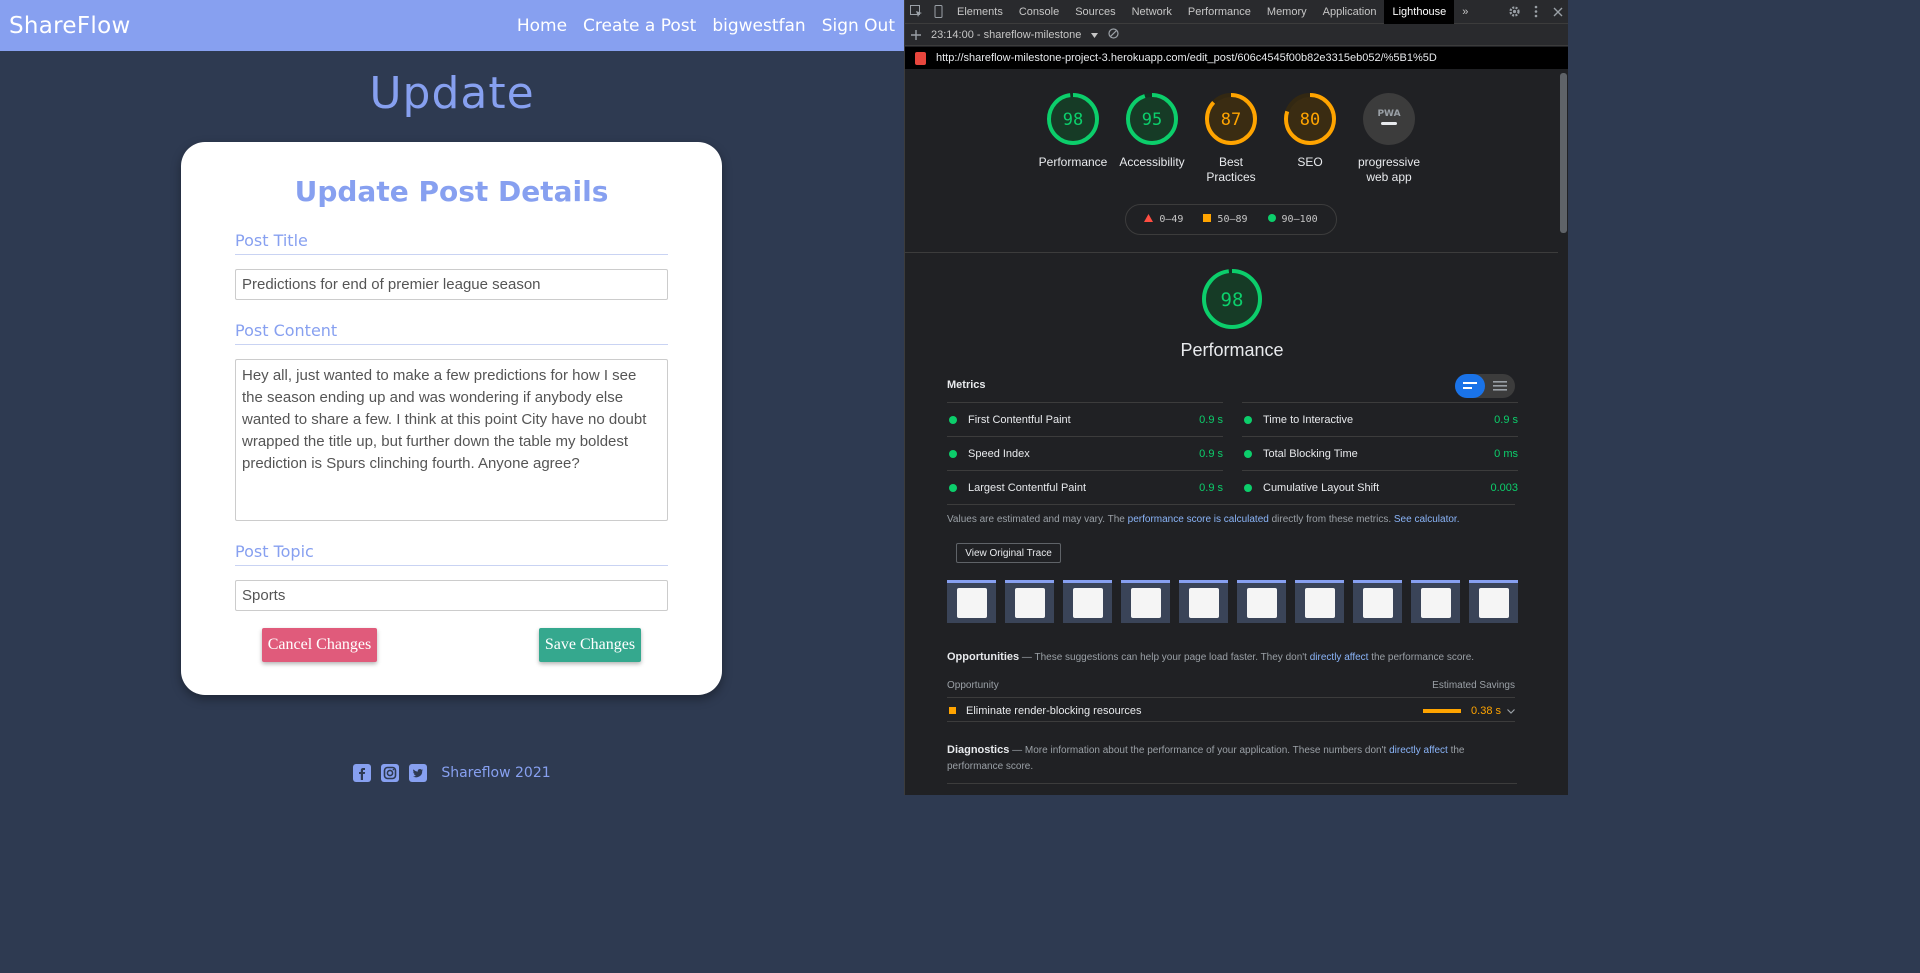  Describe the element at coordinates (966, 385) in the screenshot. I see `metrics-heading: Metrics` at that location.